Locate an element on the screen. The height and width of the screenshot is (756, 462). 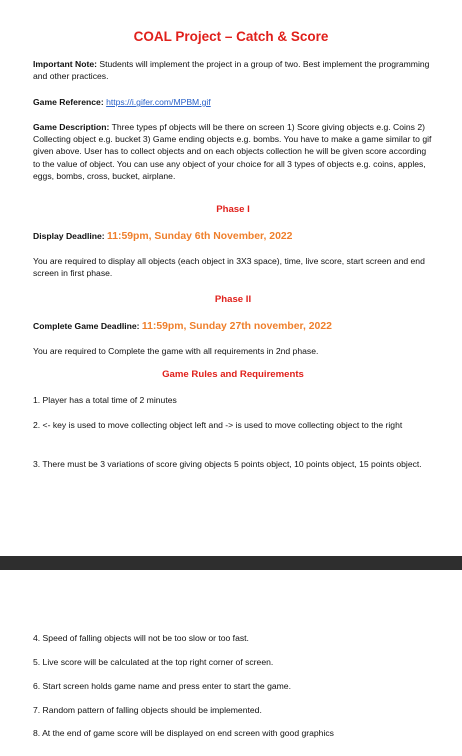
important-note-label: Important Note: is located at coordinates (65, 64).